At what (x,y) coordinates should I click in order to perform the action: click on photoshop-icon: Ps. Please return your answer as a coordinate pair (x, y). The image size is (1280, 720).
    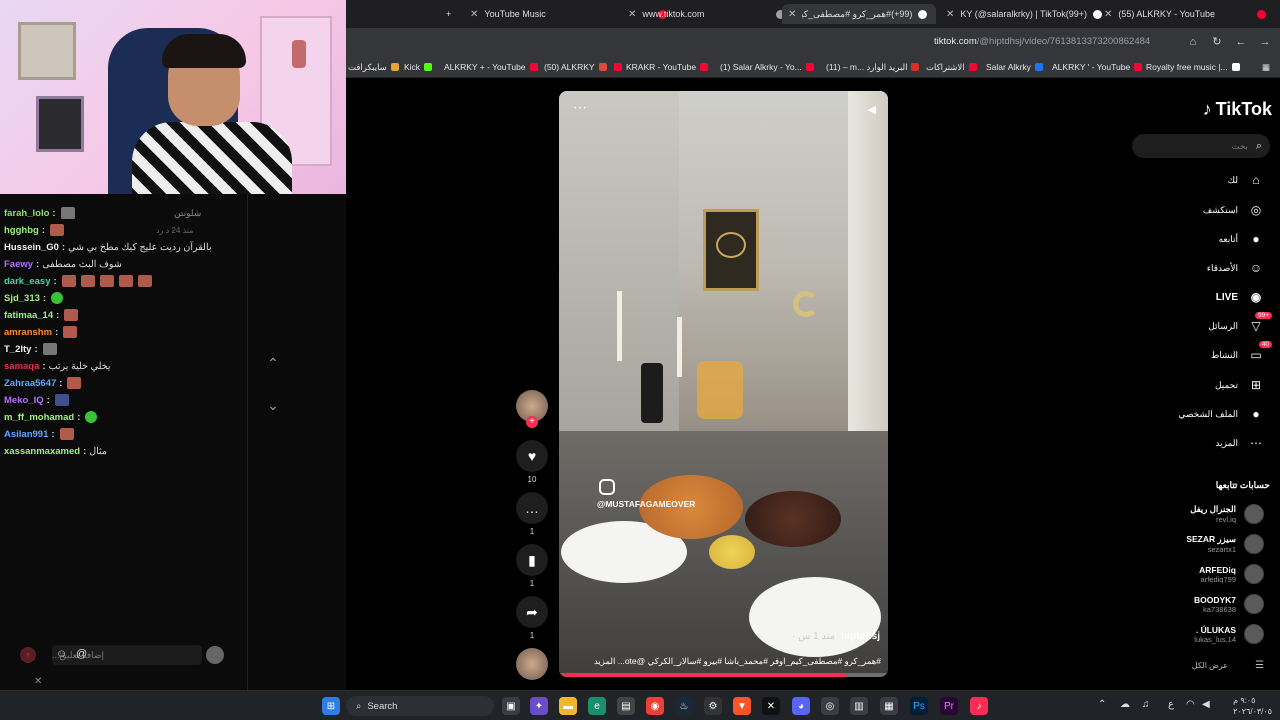
    Looking at the image, I should click on (919, 706).